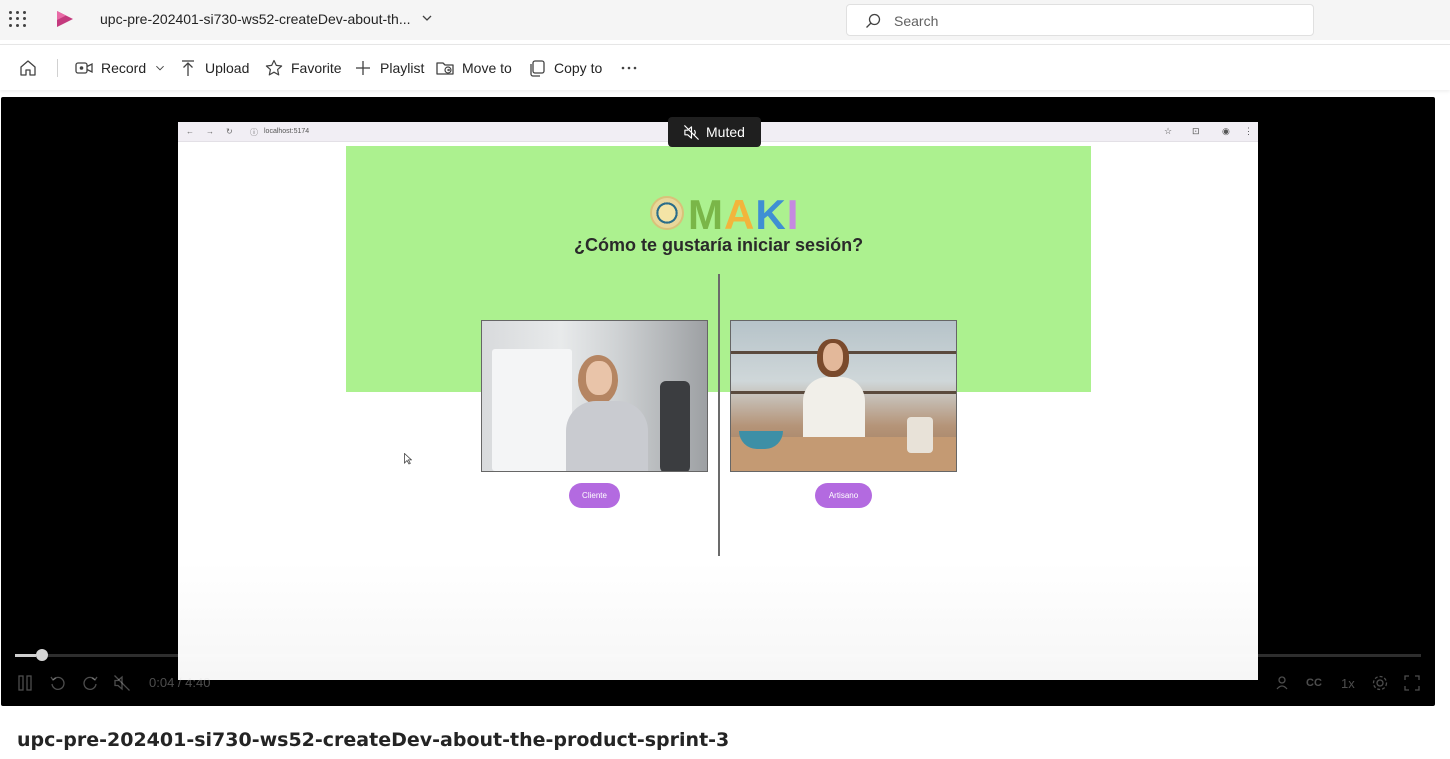  What do you see at coordinates (487, 68) in the screenshot?
I see `move-to-label: Move to` at bounding box center [487, 68].